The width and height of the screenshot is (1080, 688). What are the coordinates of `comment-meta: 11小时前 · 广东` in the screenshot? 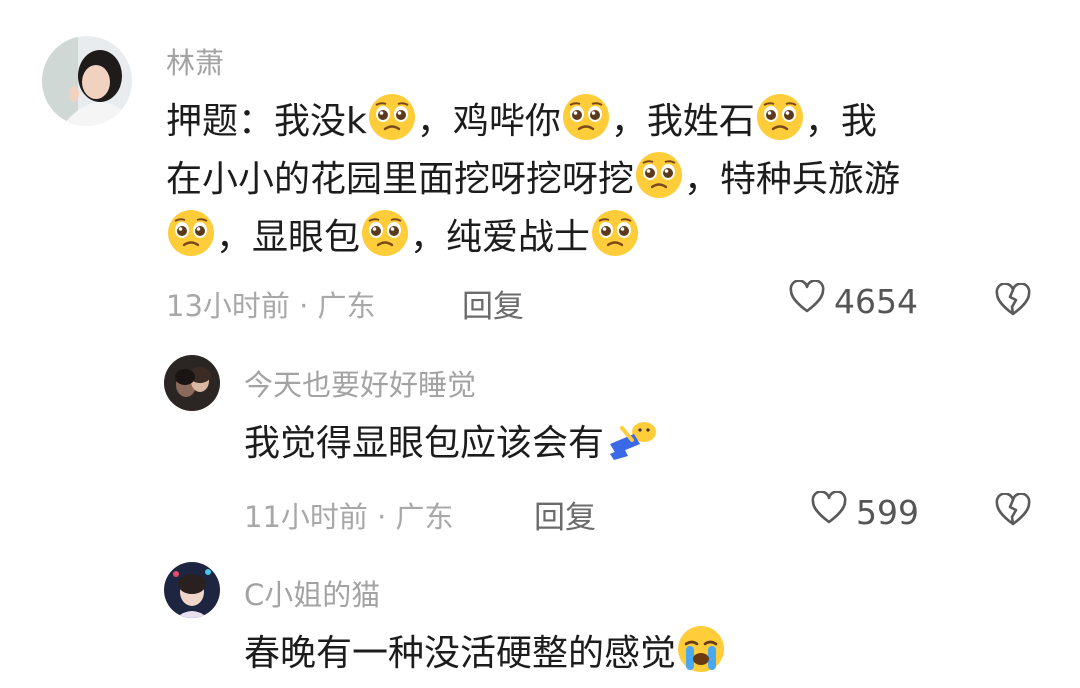 It's located at (349, 517).